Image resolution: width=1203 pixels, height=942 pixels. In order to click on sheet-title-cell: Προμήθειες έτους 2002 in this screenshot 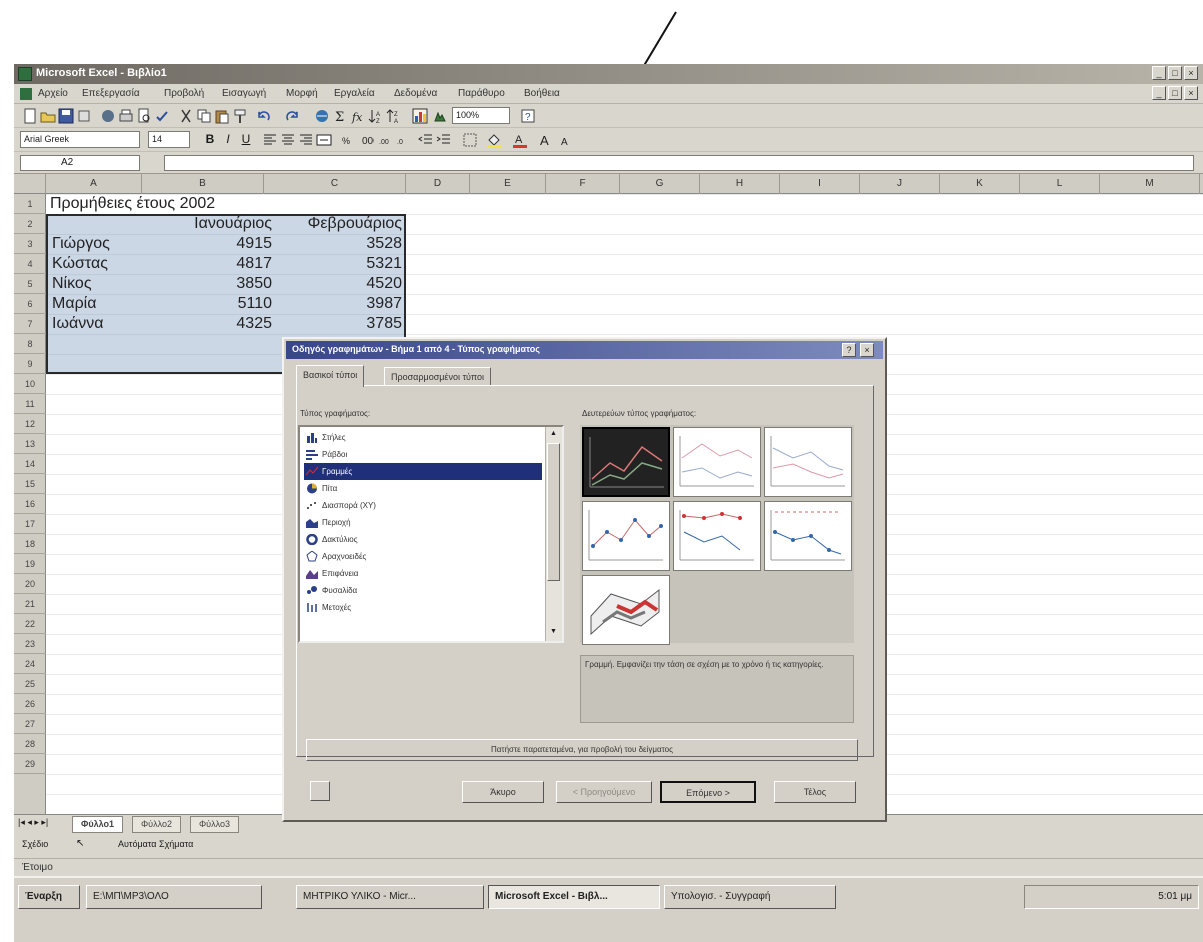, I will do `click(132, 204)`.